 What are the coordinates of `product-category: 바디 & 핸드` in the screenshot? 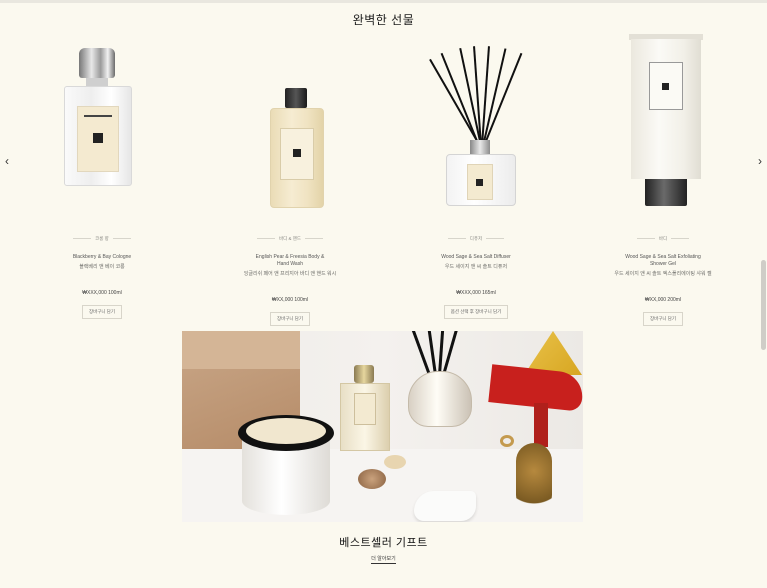 It's located at (290, 239).